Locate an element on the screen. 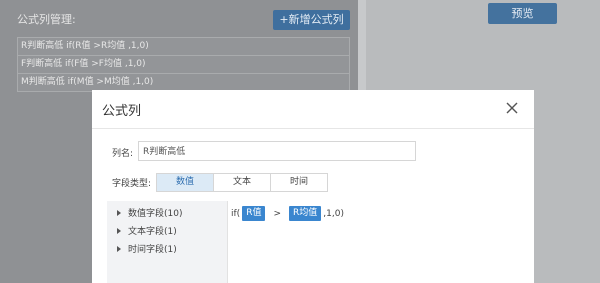 This screenshot has width=600, height=283. formula-management-title: 公式列管理: is located at coordinates (46, 19).